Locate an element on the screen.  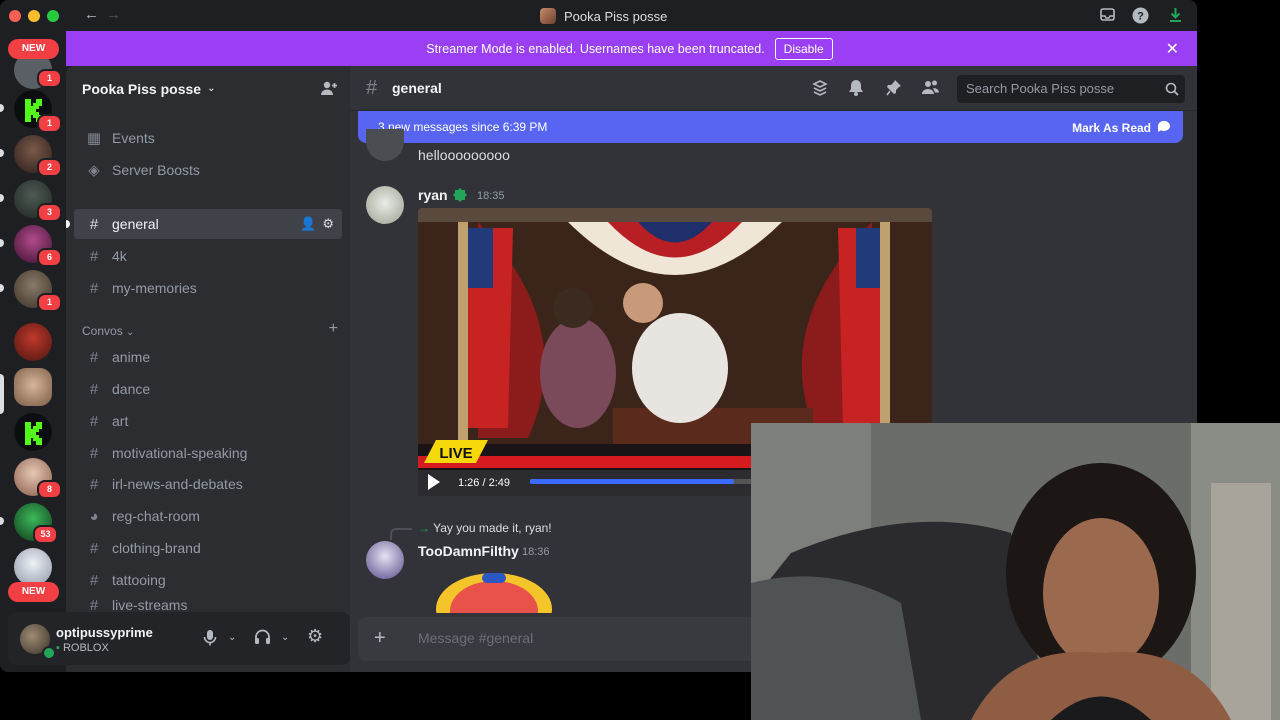
game-controller-icon: ▪ is located at coordinates (58, 648).